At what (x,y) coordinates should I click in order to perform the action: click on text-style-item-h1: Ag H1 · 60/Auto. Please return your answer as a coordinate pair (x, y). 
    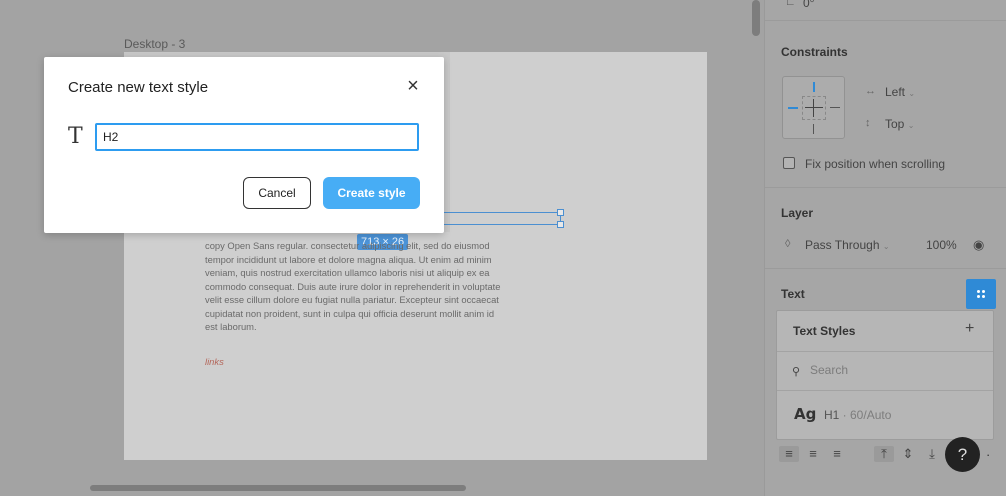
    Looking at the image, I should click on (885, 416).